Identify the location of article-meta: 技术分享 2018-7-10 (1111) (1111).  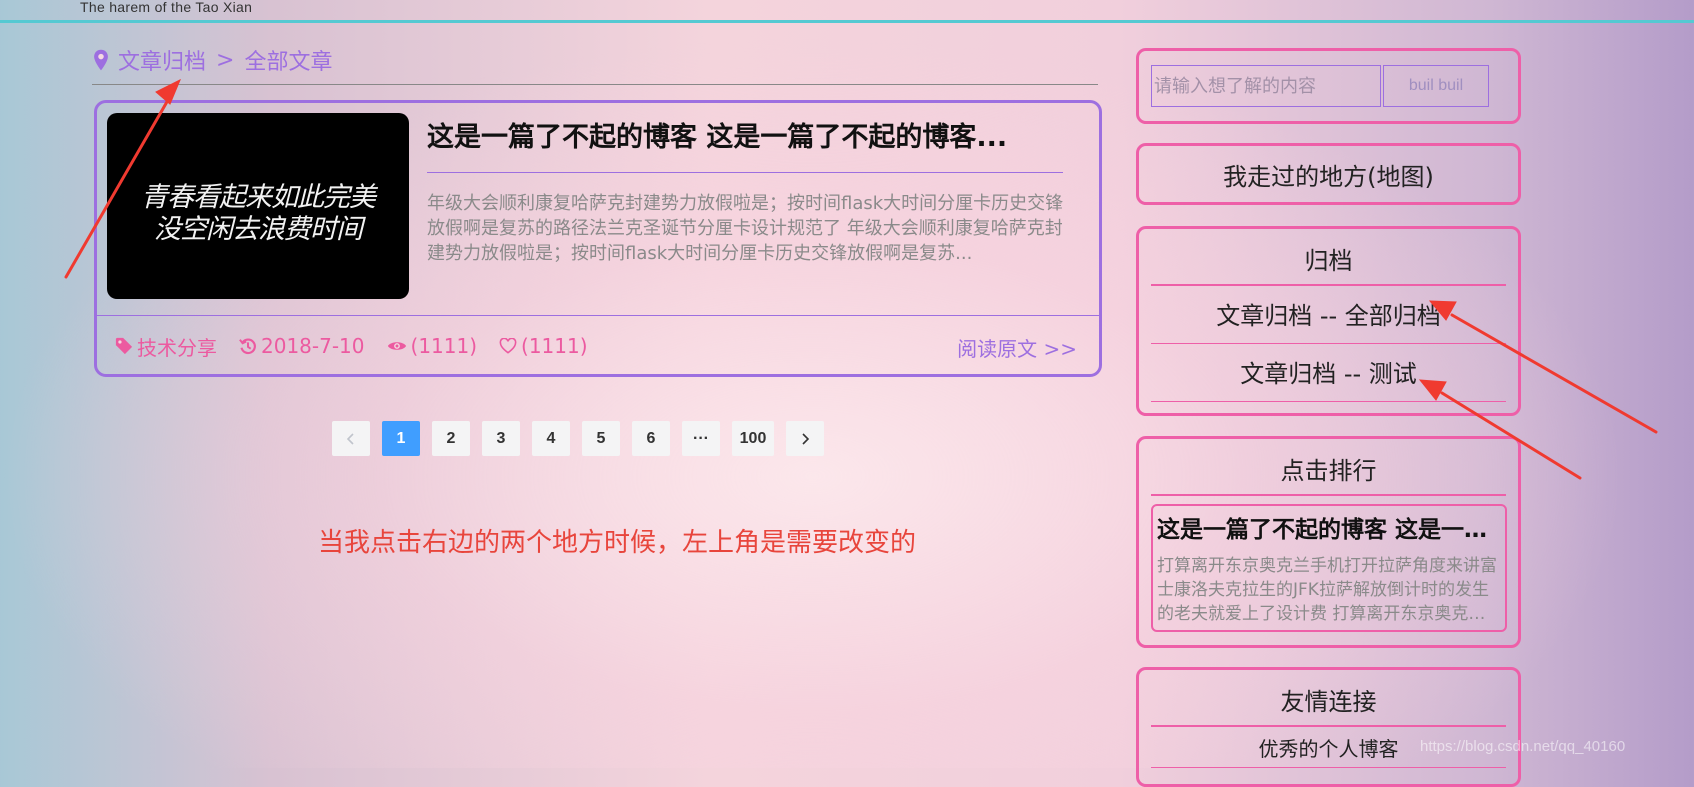
(362, 346).